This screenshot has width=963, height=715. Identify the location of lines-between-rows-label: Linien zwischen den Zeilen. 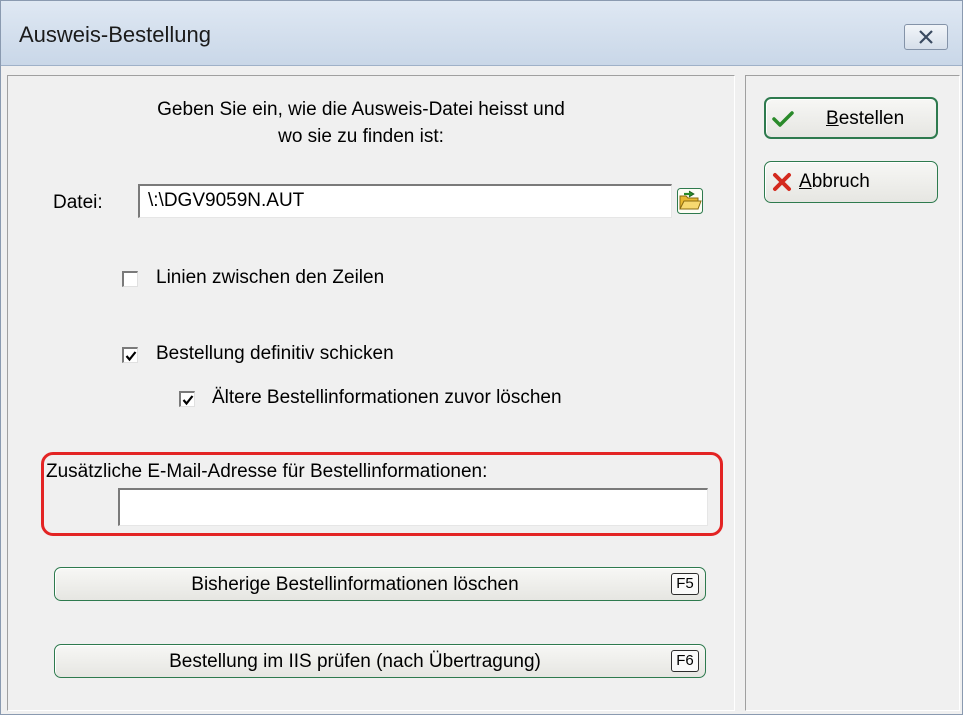
(270, 277).